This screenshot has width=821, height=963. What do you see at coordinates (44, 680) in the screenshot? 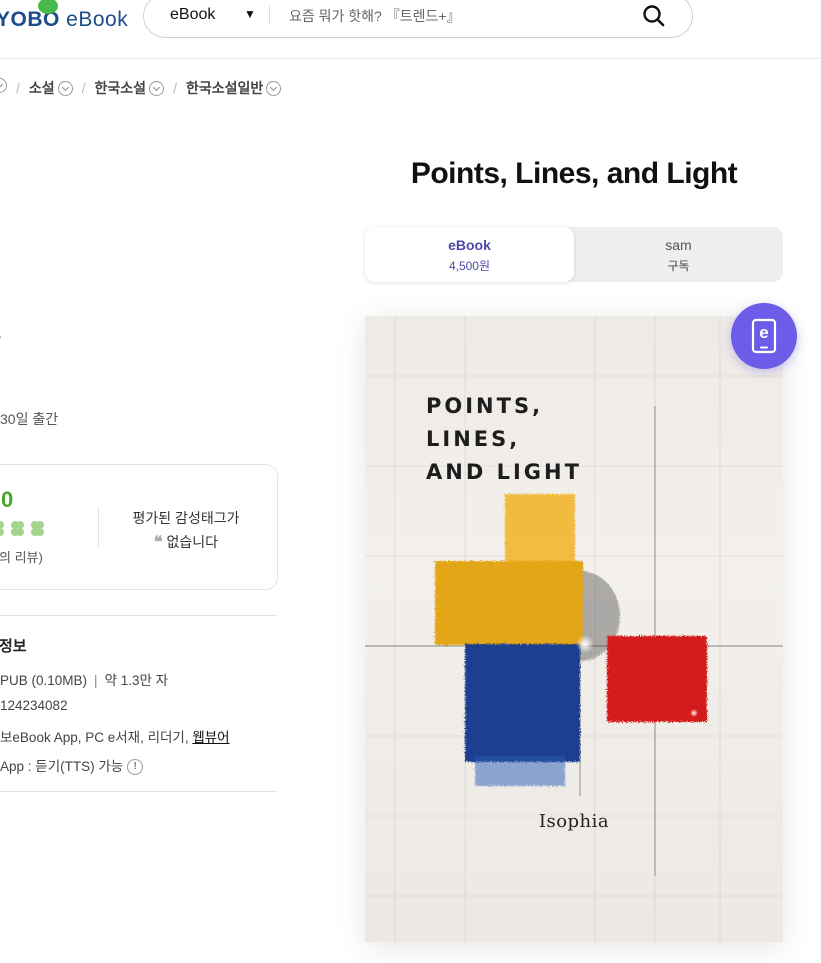
I see `file-format: PUB (0.10MB)` at bounding box center [44, 680].